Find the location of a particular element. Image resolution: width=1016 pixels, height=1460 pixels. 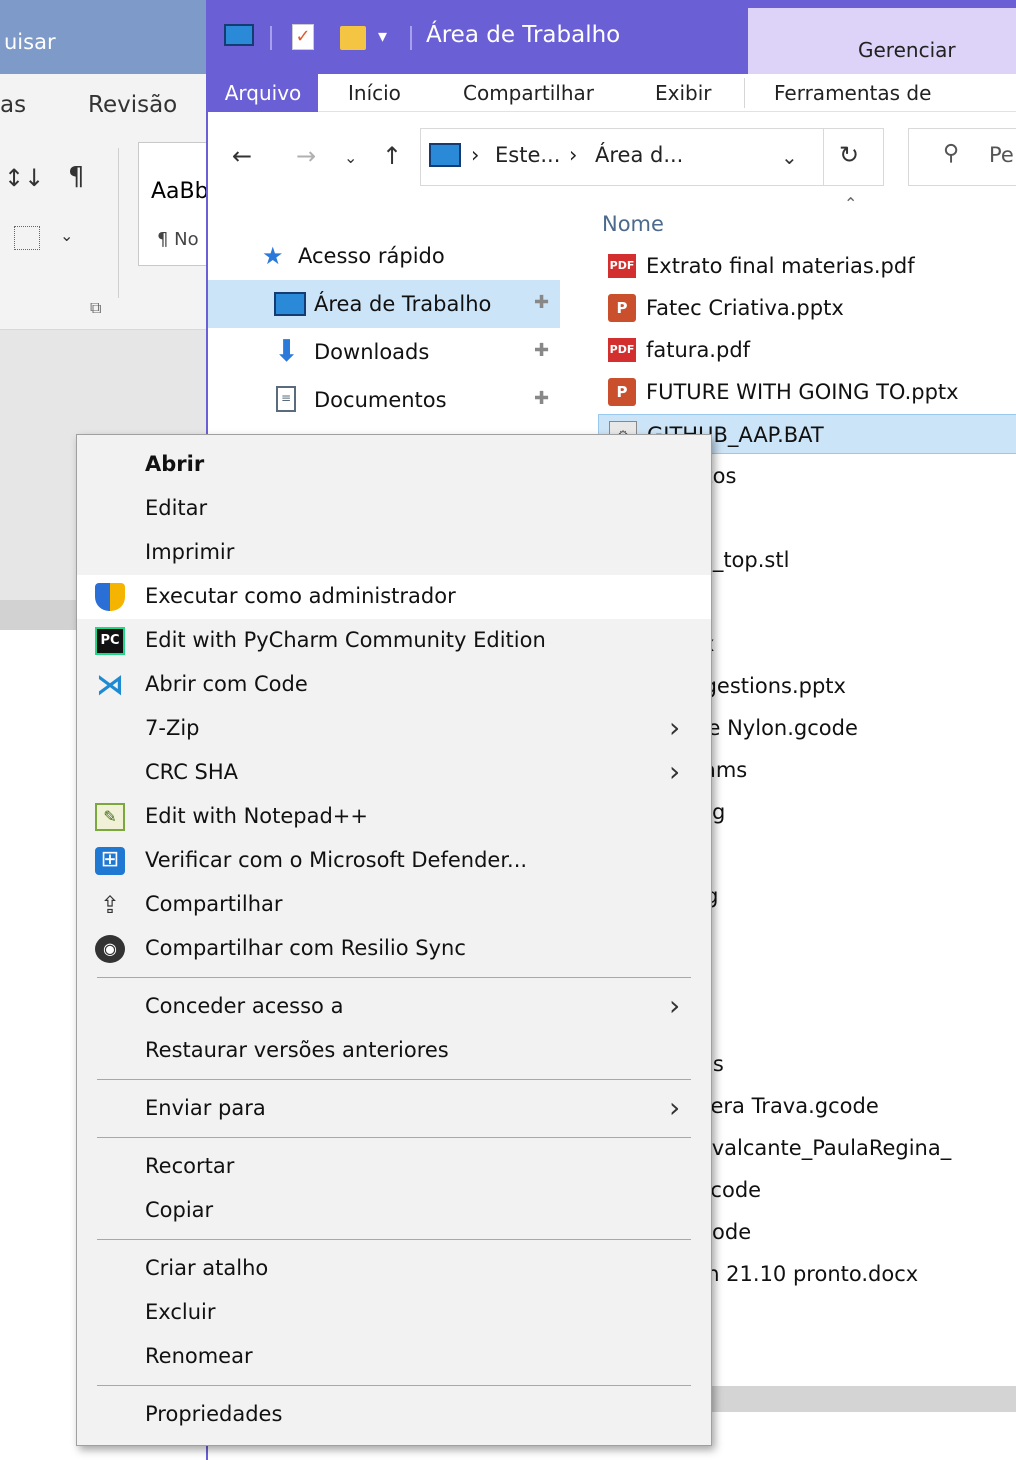

customize-toolbar-icon: ▾ is located at coordinates (382, 36).